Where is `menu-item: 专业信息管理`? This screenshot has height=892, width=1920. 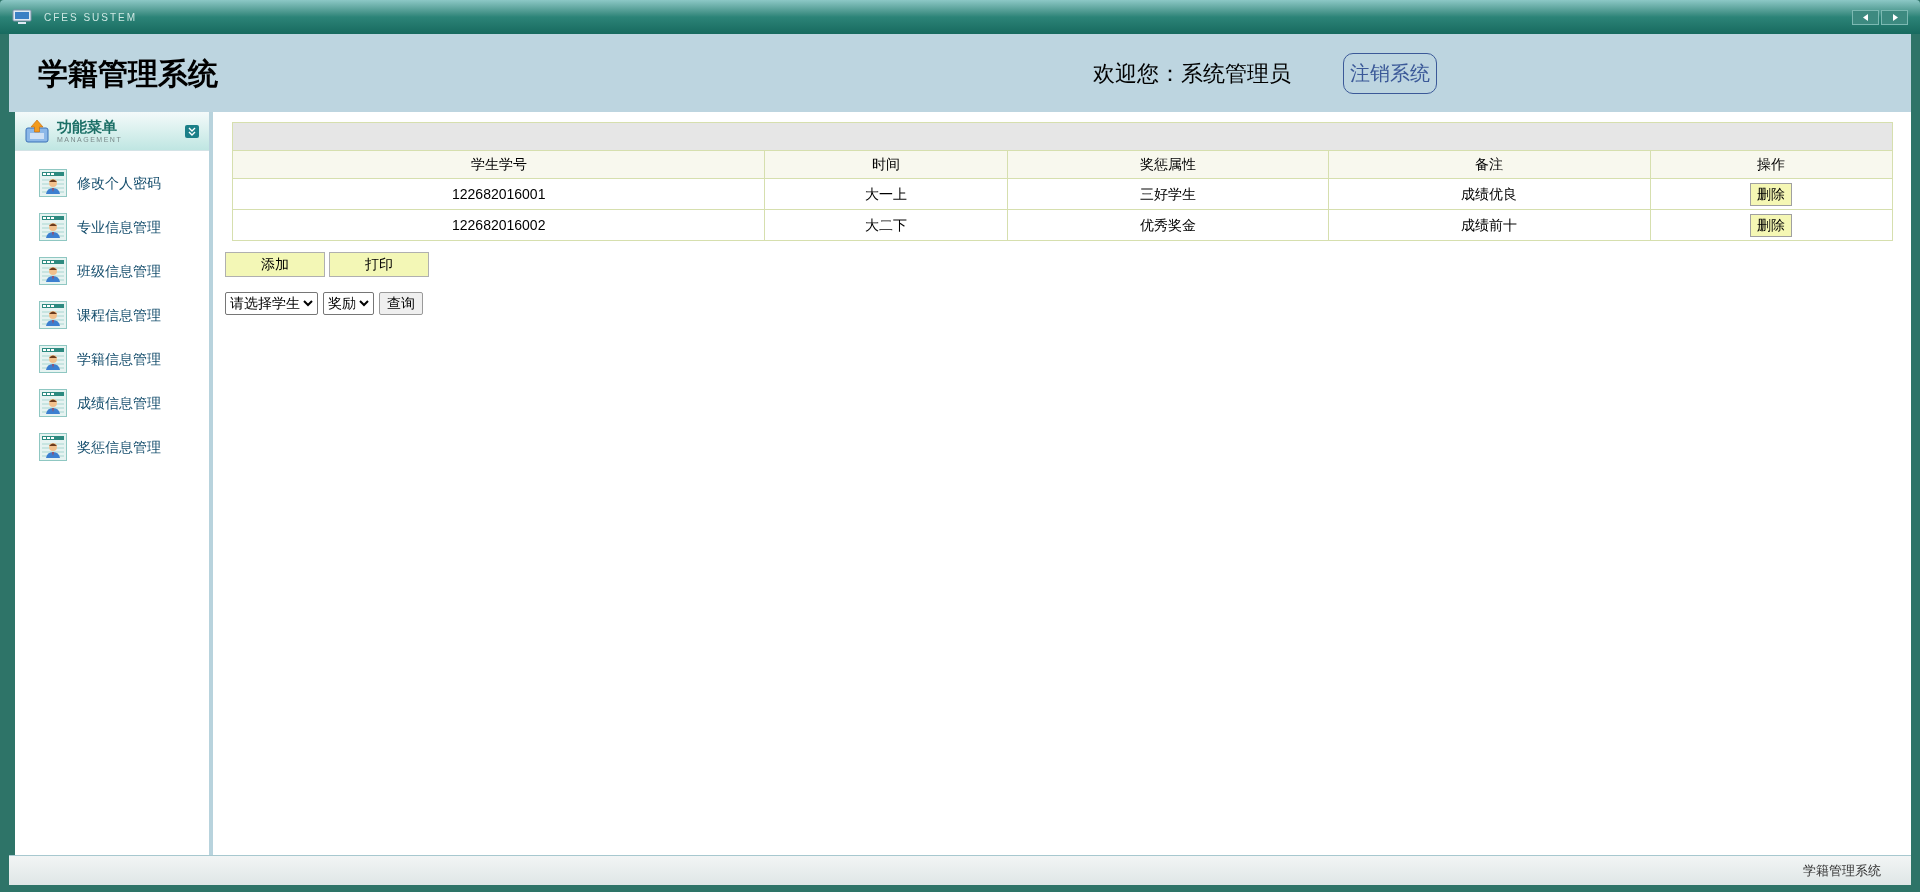
menu-item: 专业信息管理 is located at coordinates (124, 227).